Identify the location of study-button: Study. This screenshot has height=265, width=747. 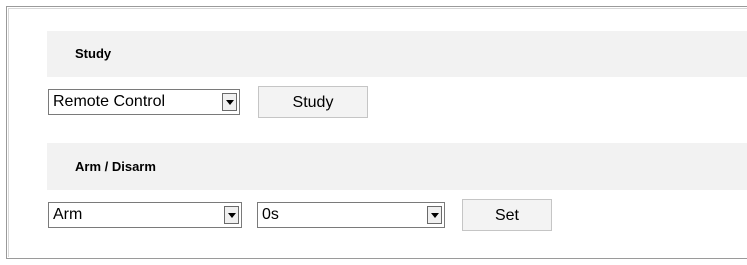
(313, 102).